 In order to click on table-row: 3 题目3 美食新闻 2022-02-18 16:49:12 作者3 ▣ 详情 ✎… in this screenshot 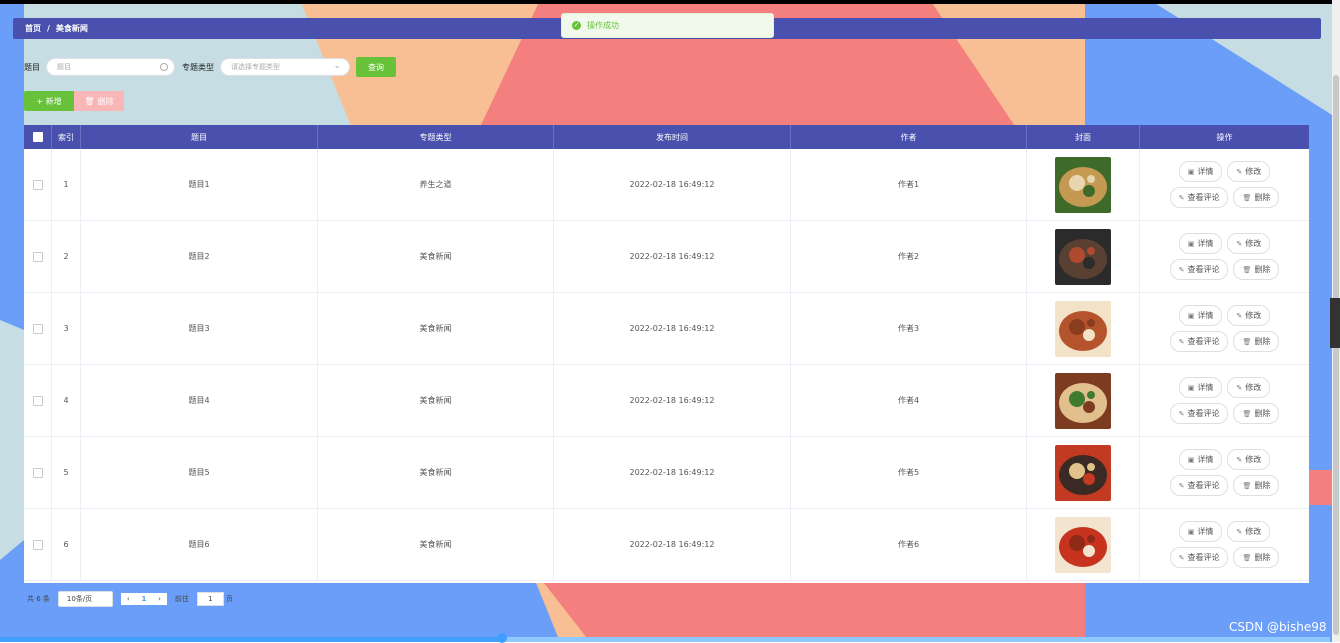, I will do `click(666, 329)`.